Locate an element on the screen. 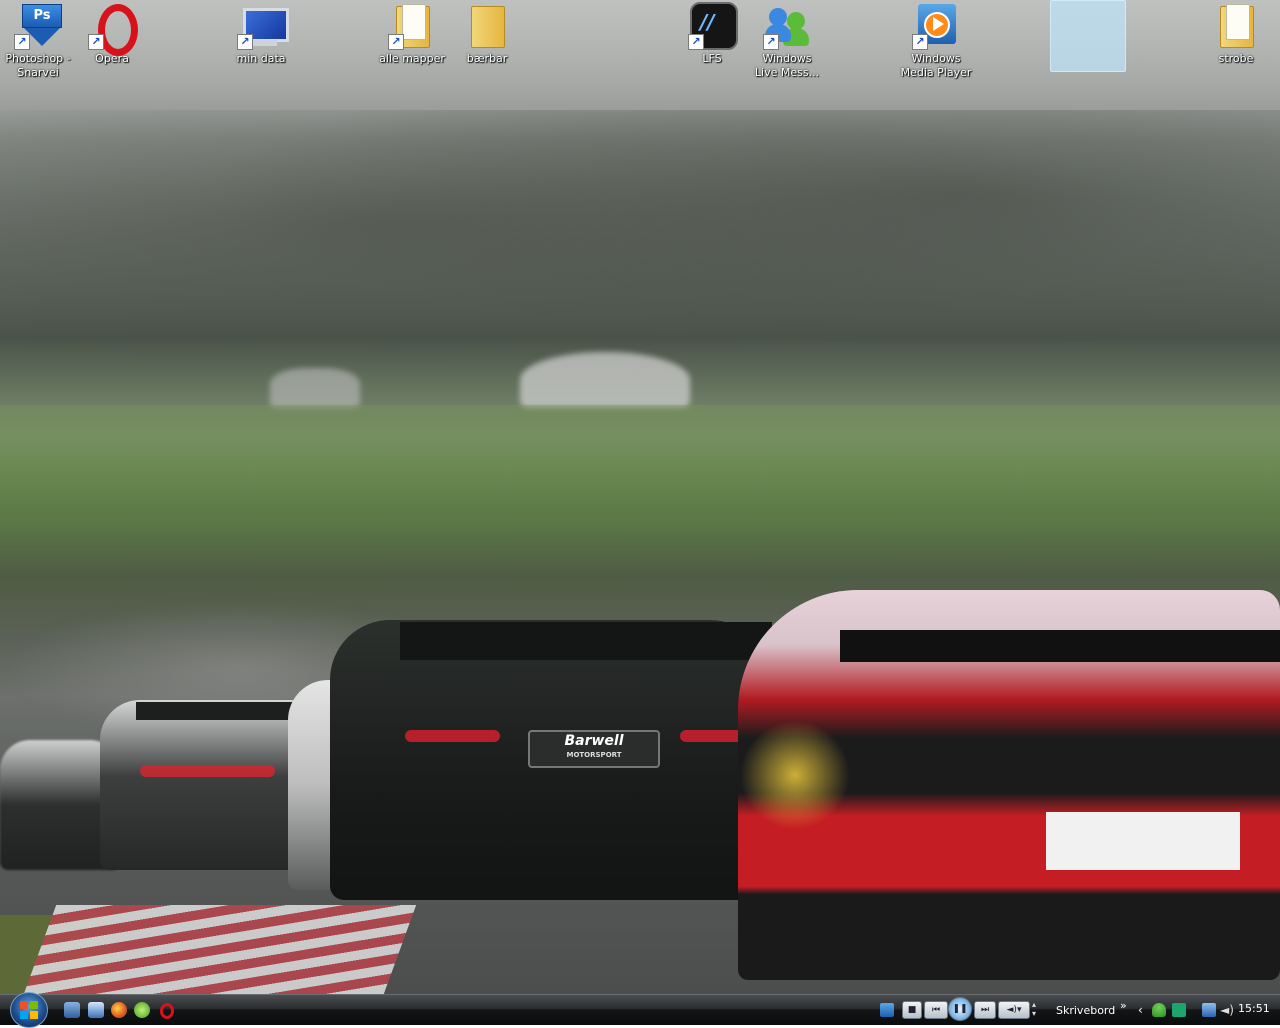 Image resolution: width=1280 pixels, height=1028 pixels. taskbar: ■ ⏮ ❚❚ ⏭ ◄)▾ ▴ ▾ Skrivebord » ‹ ◄) 15:51 is located at coordinates (640, 1010).